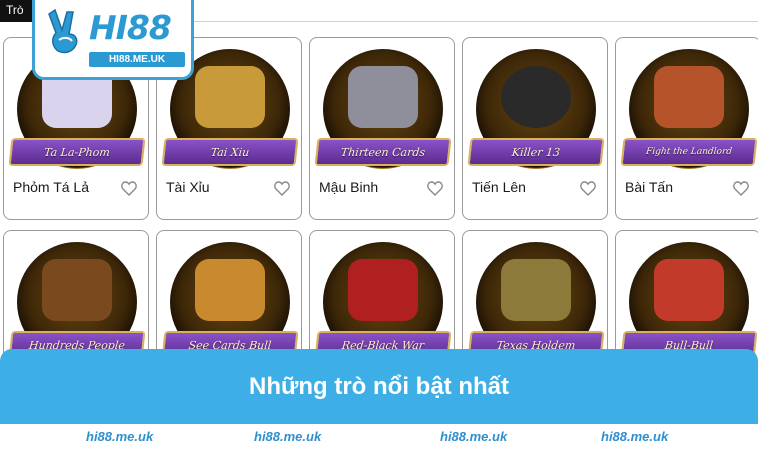 This screenshot has width=758, height=450. Describe the element at coordinates (130, 27) in the screenshot. I see `logo-wordmark: HI88` at that location.